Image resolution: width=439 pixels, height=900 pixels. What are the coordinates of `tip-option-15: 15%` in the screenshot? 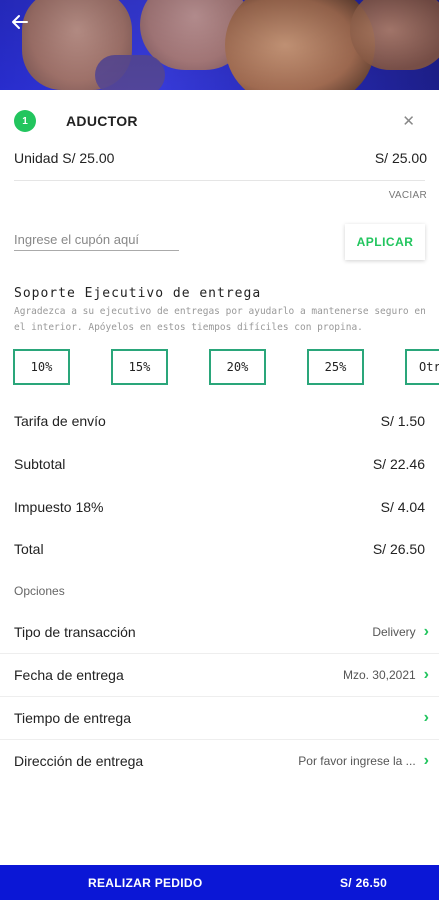 It's located at (139, 367).